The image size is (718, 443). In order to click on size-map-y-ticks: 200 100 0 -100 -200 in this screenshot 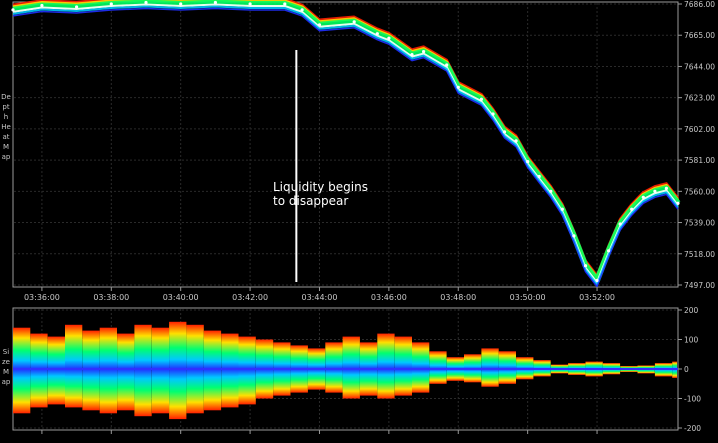, I will do `click(689, 369)`.